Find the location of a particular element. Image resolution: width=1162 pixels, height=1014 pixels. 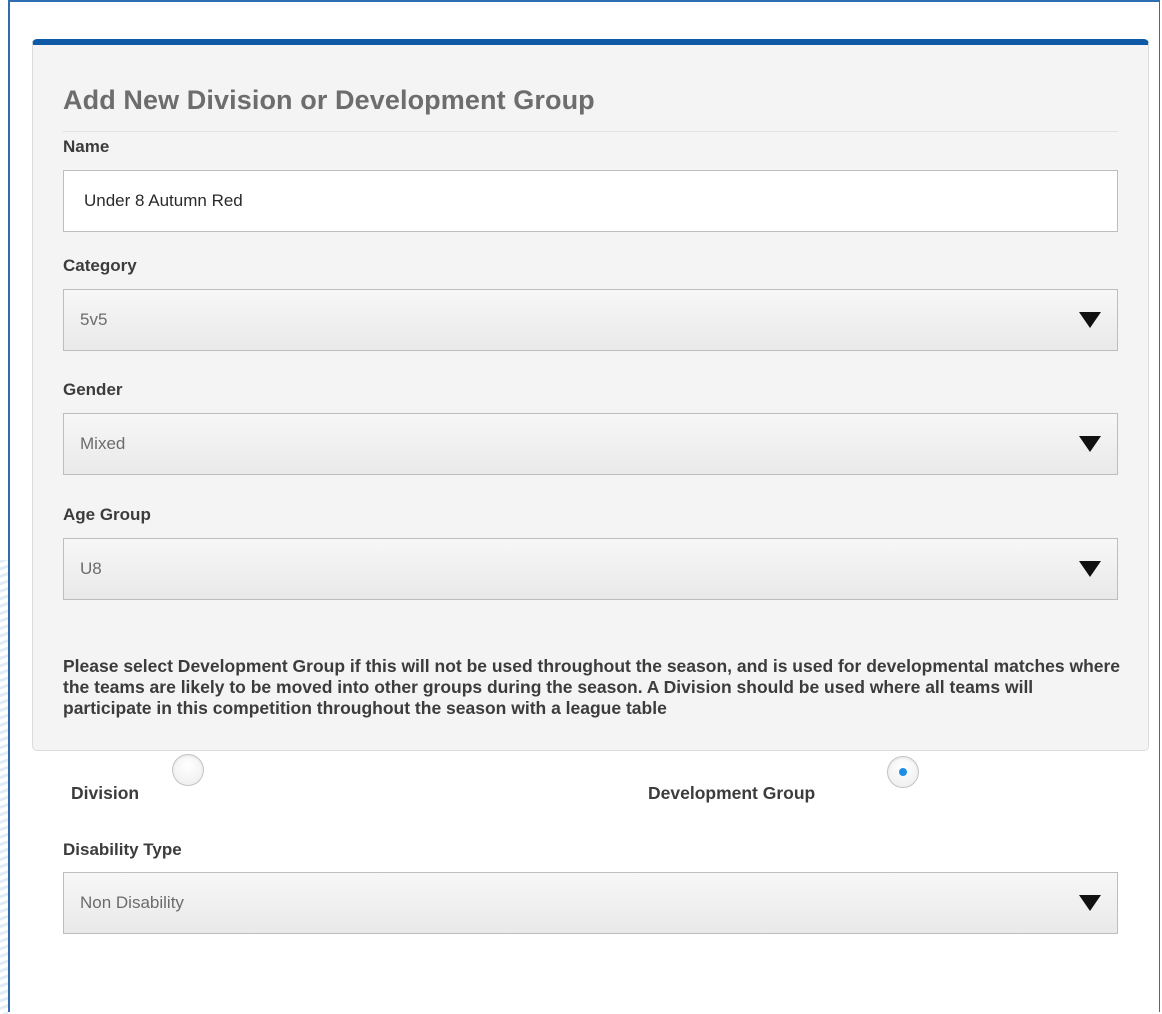

name-input is located at coordinates (590, 201).